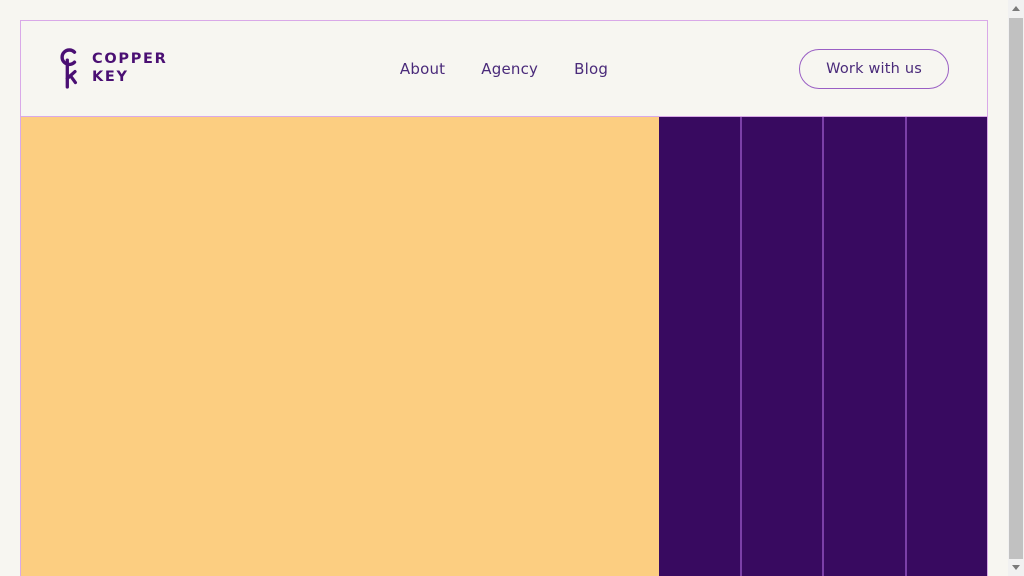 This screenshot has width=1024, height=576. I want to click on brand-logo: COPPER KEY, so click(112, 69).